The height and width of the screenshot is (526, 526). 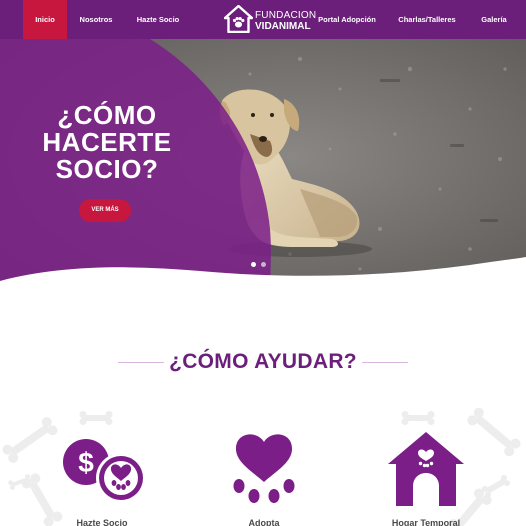 What do you see at coordinates (385, 362) in the screenshot?
I see `title-divider-right` at bounding box center [385, 362].